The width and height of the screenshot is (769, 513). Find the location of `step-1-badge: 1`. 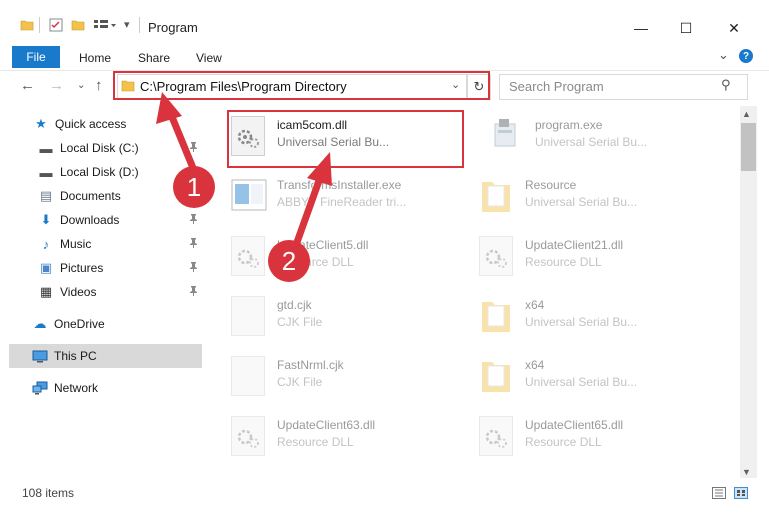

step-1-badge: 1 is located at coordinates (194, 187).